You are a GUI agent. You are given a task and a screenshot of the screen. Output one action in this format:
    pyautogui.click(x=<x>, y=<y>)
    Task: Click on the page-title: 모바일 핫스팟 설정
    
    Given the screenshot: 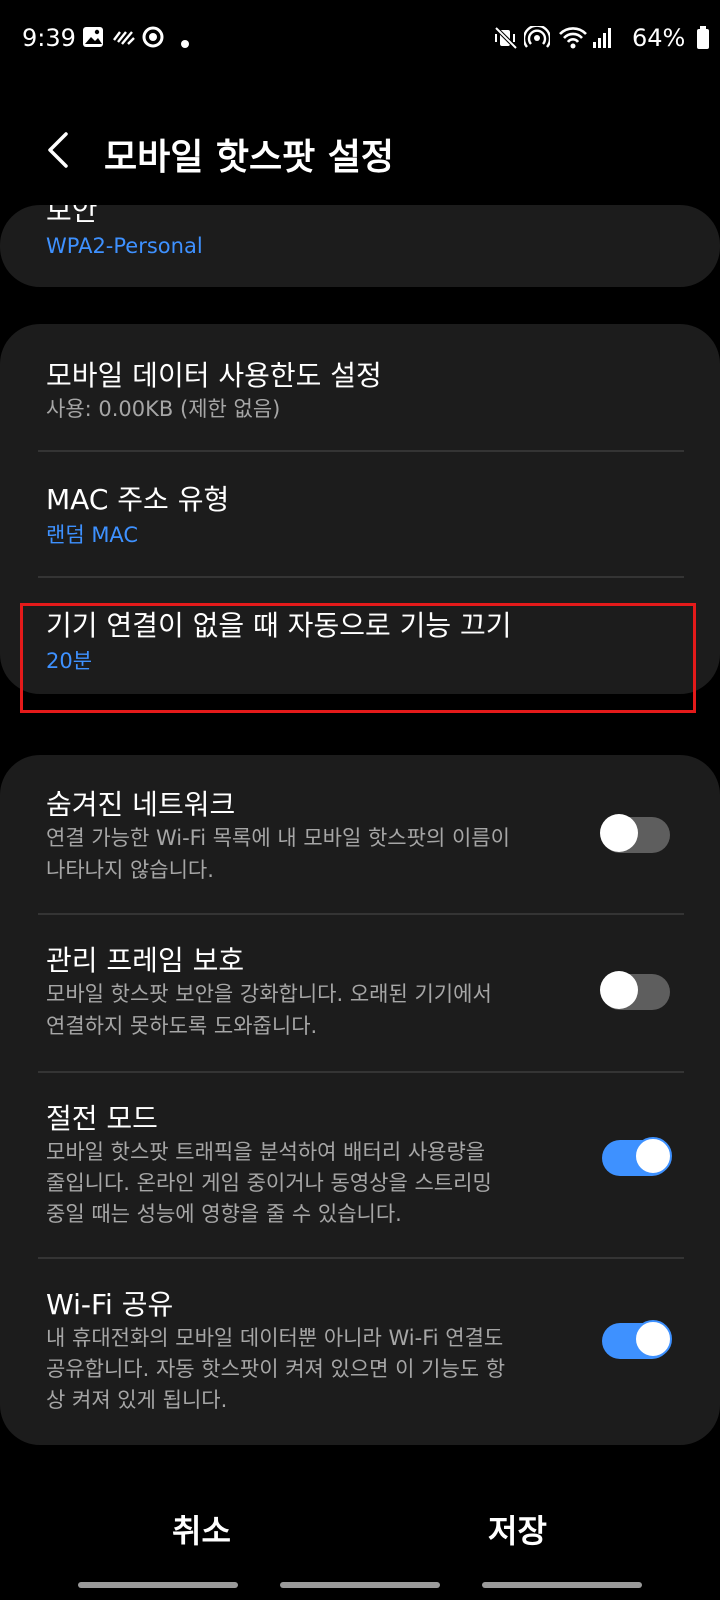 What is the action you would take?
    pyautogui.click(x=249, y=157)
    